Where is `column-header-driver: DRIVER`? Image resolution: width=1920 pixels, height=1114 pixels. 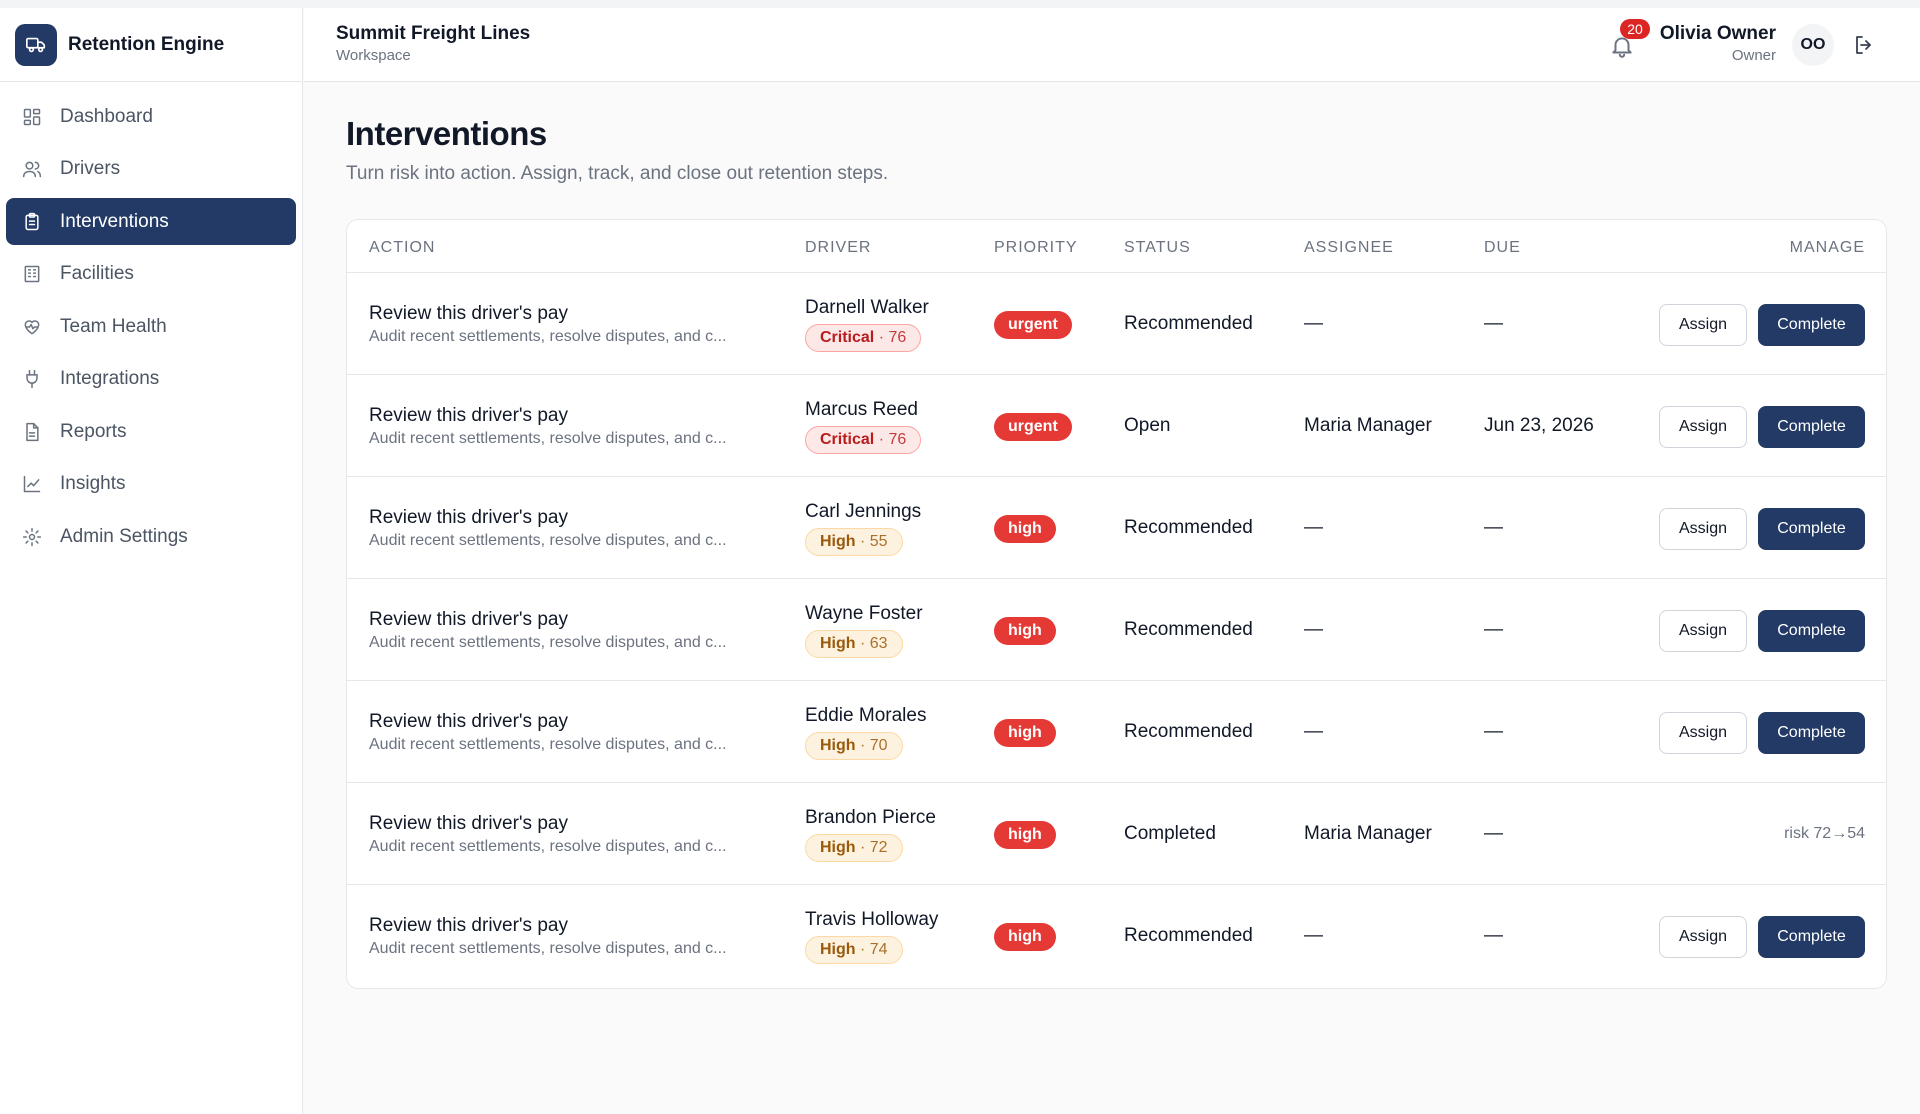
column-header-driver: DRIVER is located at coordinates (838, 247).